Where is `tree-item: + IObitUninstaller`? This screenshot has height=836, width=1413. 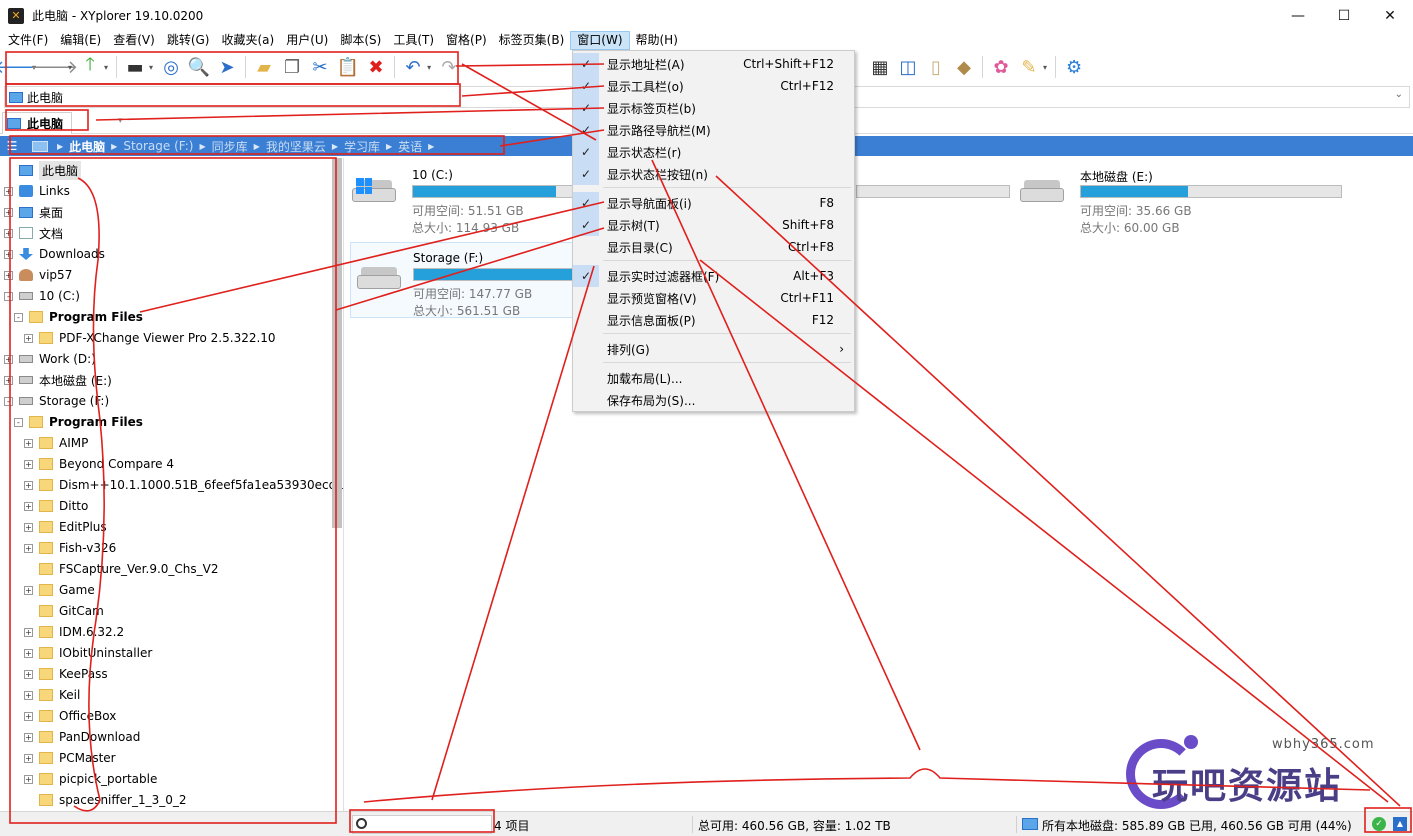 tree-item: + IObitUninstaller is located at coordinates (88, 653).